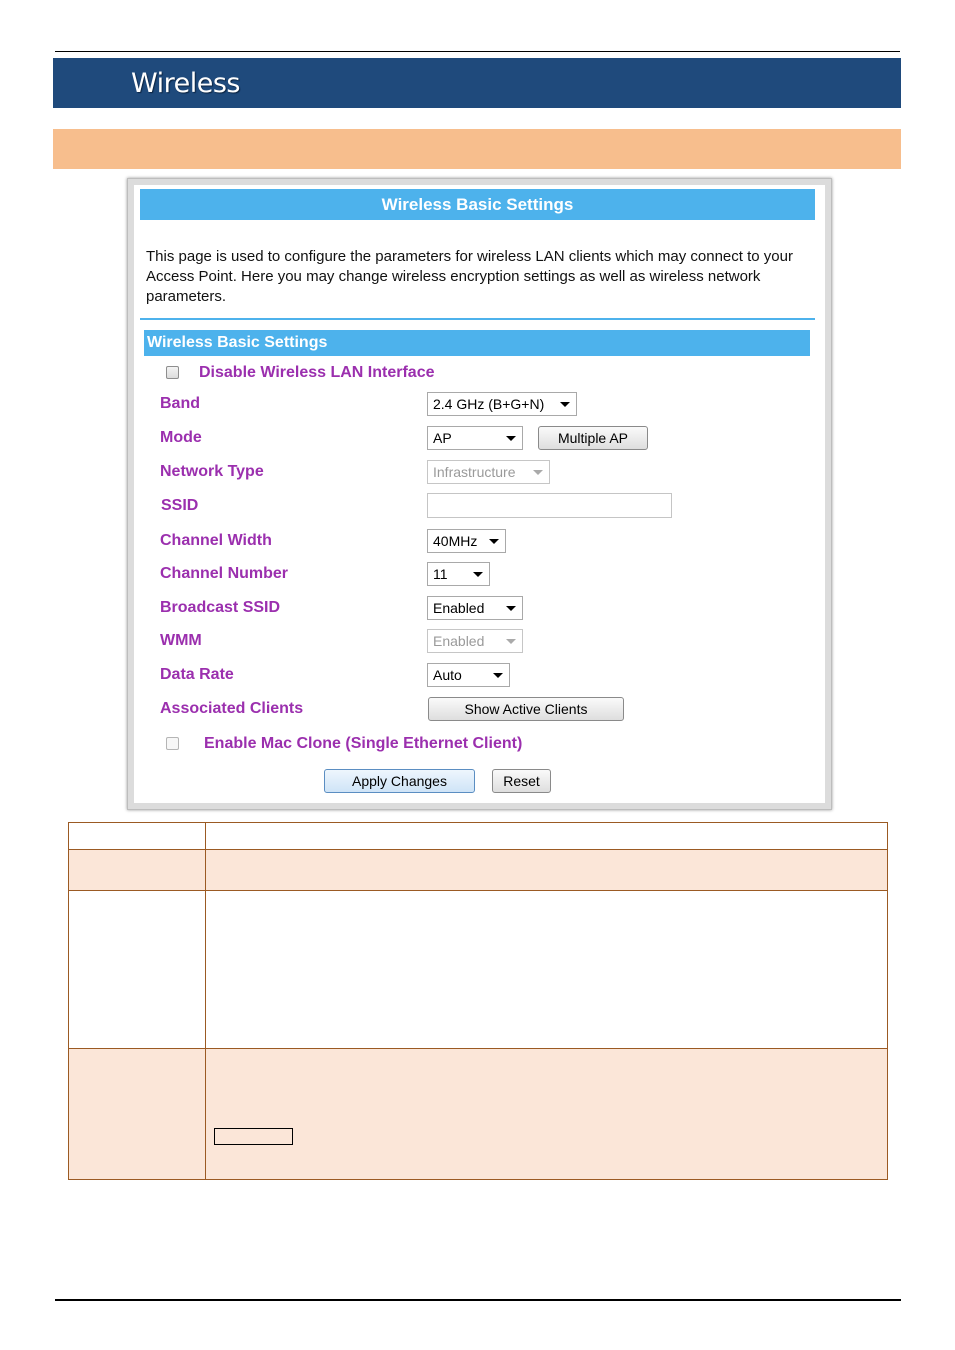 This screenshot has height=1350, width=955. Describe the element at coordinates (477, 51) in the screenshot. I see `header-rule` at that location.